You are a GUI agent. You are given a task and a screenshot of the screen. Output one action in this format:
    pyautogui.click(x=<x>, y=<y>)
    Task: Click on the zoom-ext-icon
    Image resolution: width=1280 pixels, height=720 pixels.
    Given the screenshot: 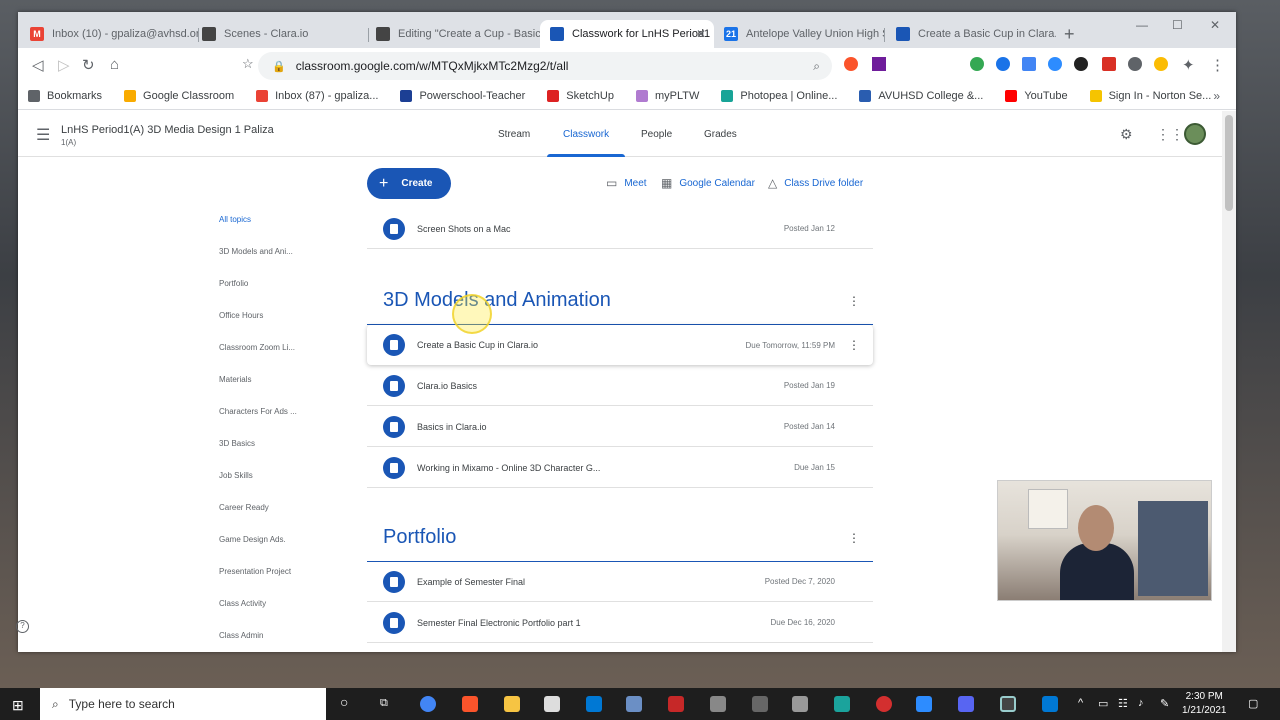 What is the action you would take?
    pyautogui.click(x=1055, y=64)
    